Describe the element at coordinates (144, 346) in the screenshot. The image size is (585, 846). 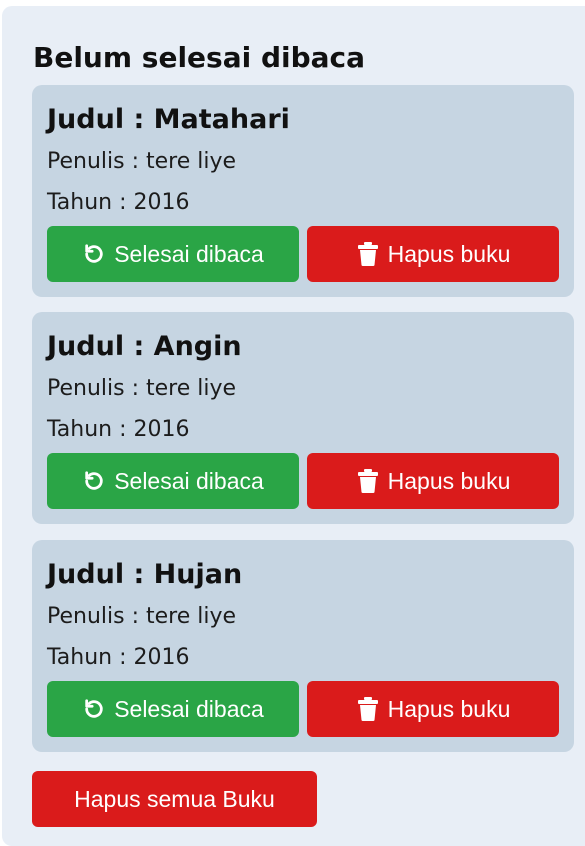
I see `book-title: Judul : Angin` at that location.